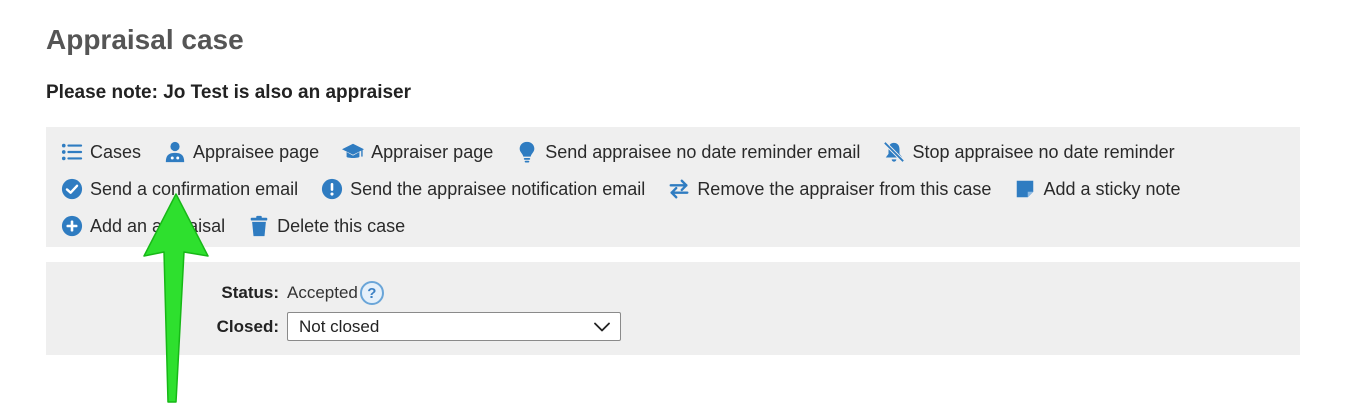  I want to click on status-row: Status: Accepted ?, so click(296, 293).